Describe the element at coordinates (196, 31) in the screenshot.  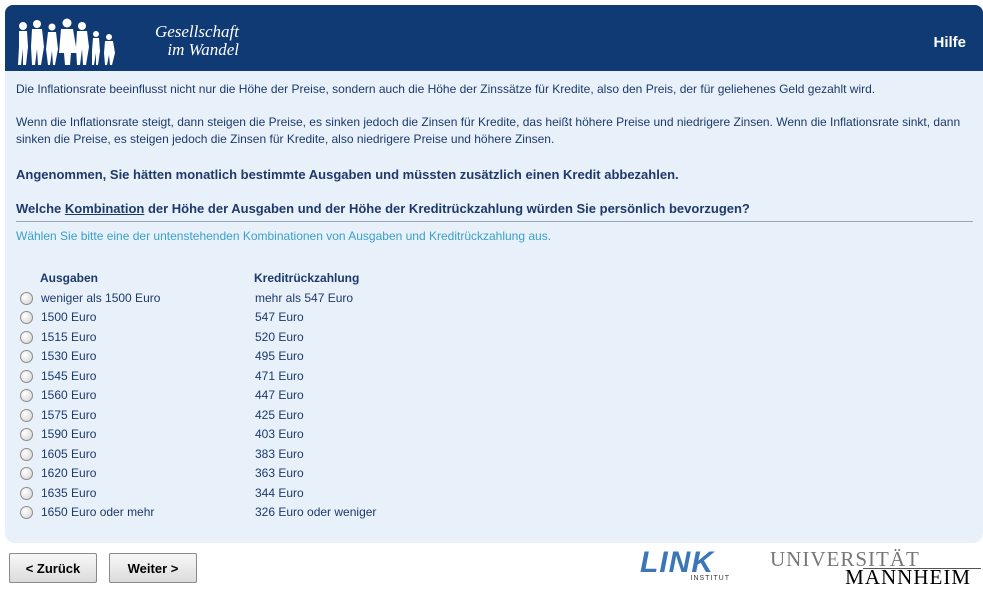
I see `logo-line1: Gesellschaft` at that location.